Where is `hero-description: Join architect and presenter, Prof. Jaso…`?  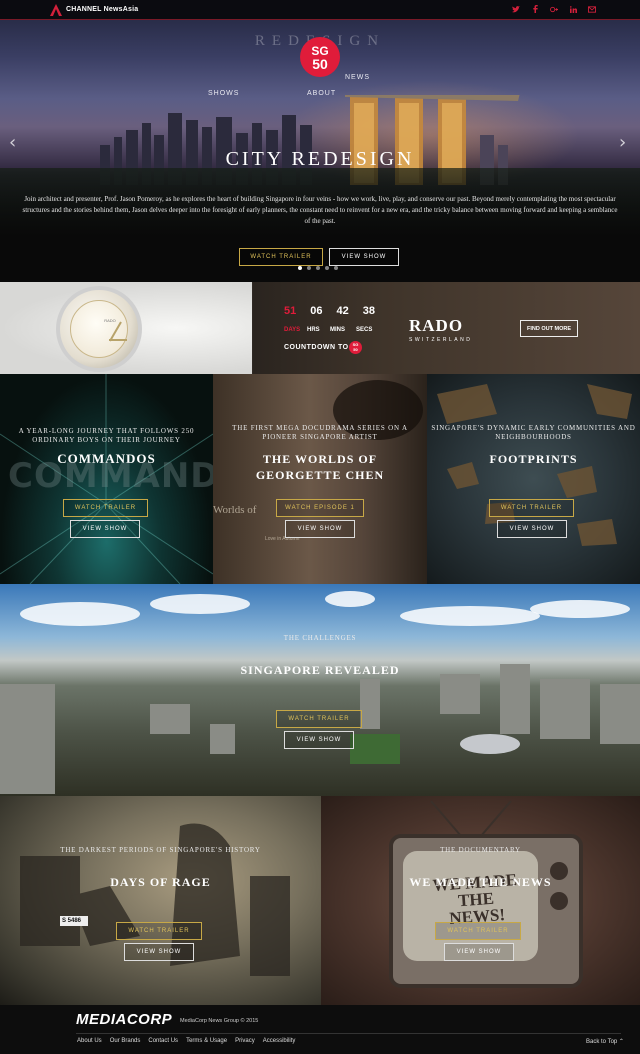
hero-description: Join architect and presenter, Prof. Jaso… is located at coordinates (320, 210).